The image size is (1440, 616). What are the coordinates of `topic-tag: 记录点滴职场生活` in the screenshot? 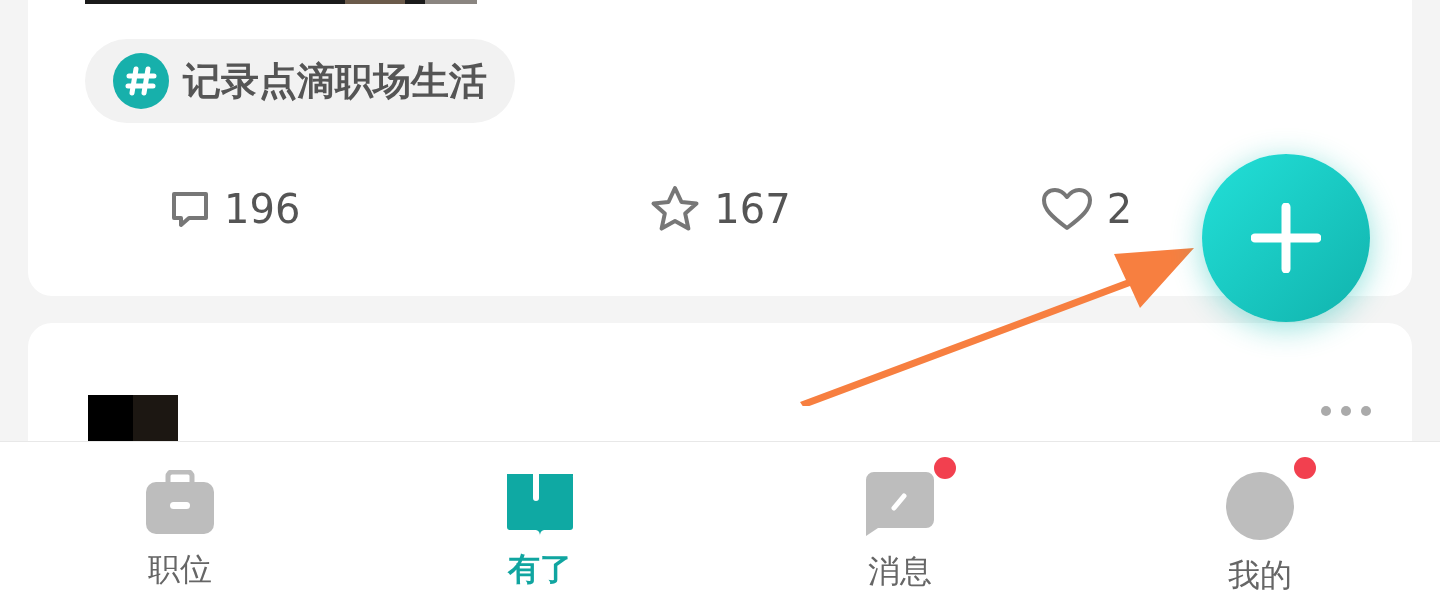 It's located at (300, 81).